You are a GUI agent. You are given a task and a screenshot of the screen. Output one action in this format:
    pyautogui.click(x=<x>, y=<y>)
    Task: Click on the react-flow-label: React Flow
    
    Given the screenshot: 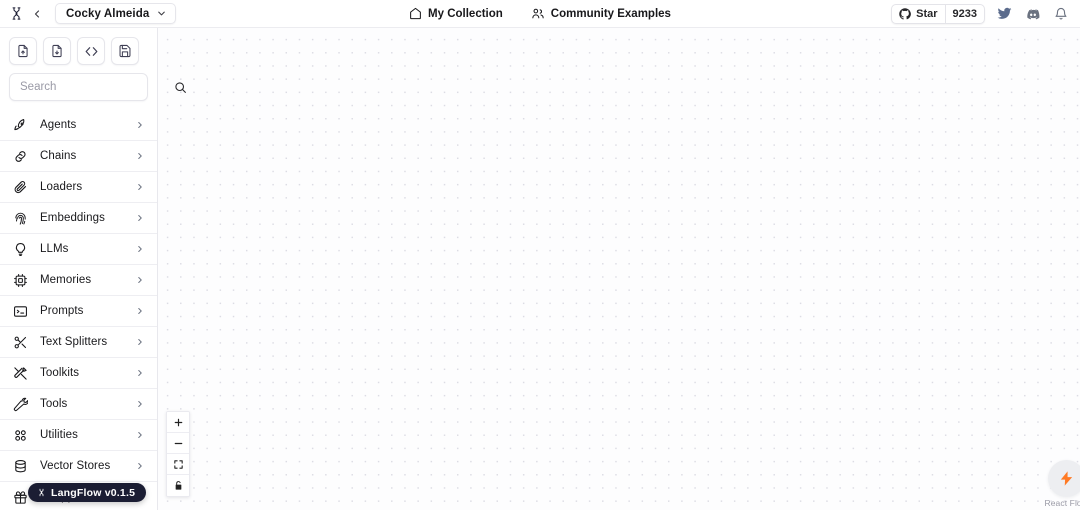 What is the action you would take?
    pyautogui.click(x=1062, y=503)
    